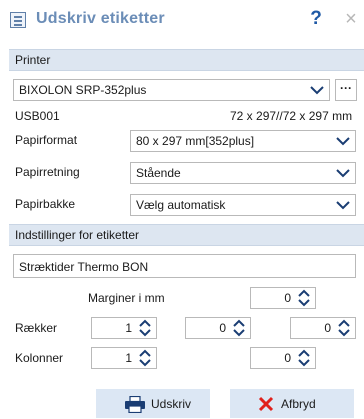 Image resolution: width=364 pixels, height=419 pixels. I want to click on columns-spinner-2: 0, so click(283, 358).